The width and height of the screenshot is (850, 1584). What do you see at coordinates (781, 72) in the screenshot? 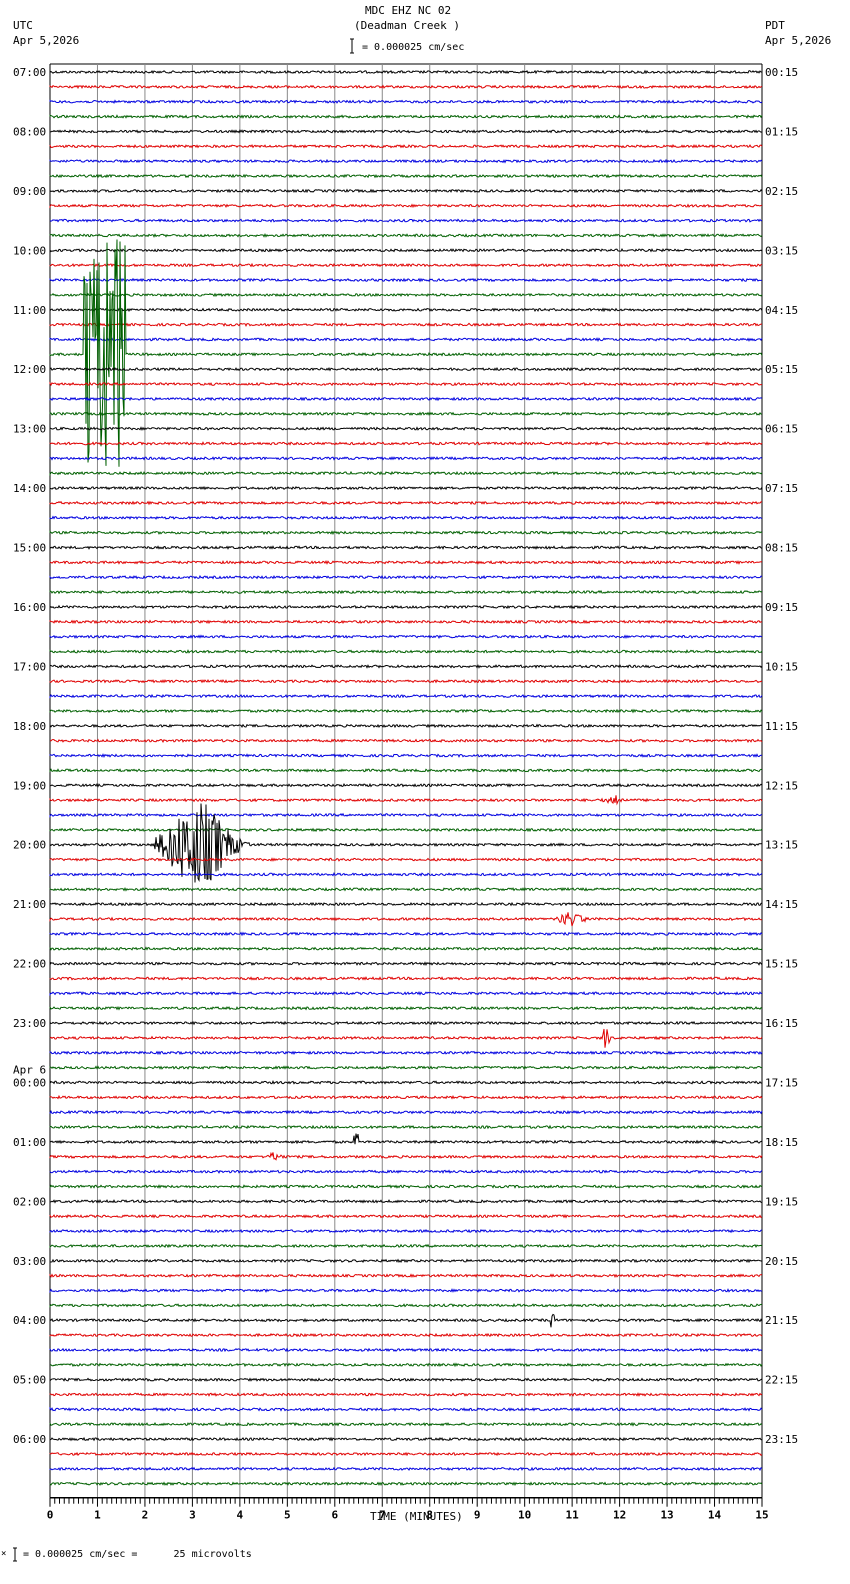
I see `pdt-hour-label: 00:15` at bounding box center [781, 72].